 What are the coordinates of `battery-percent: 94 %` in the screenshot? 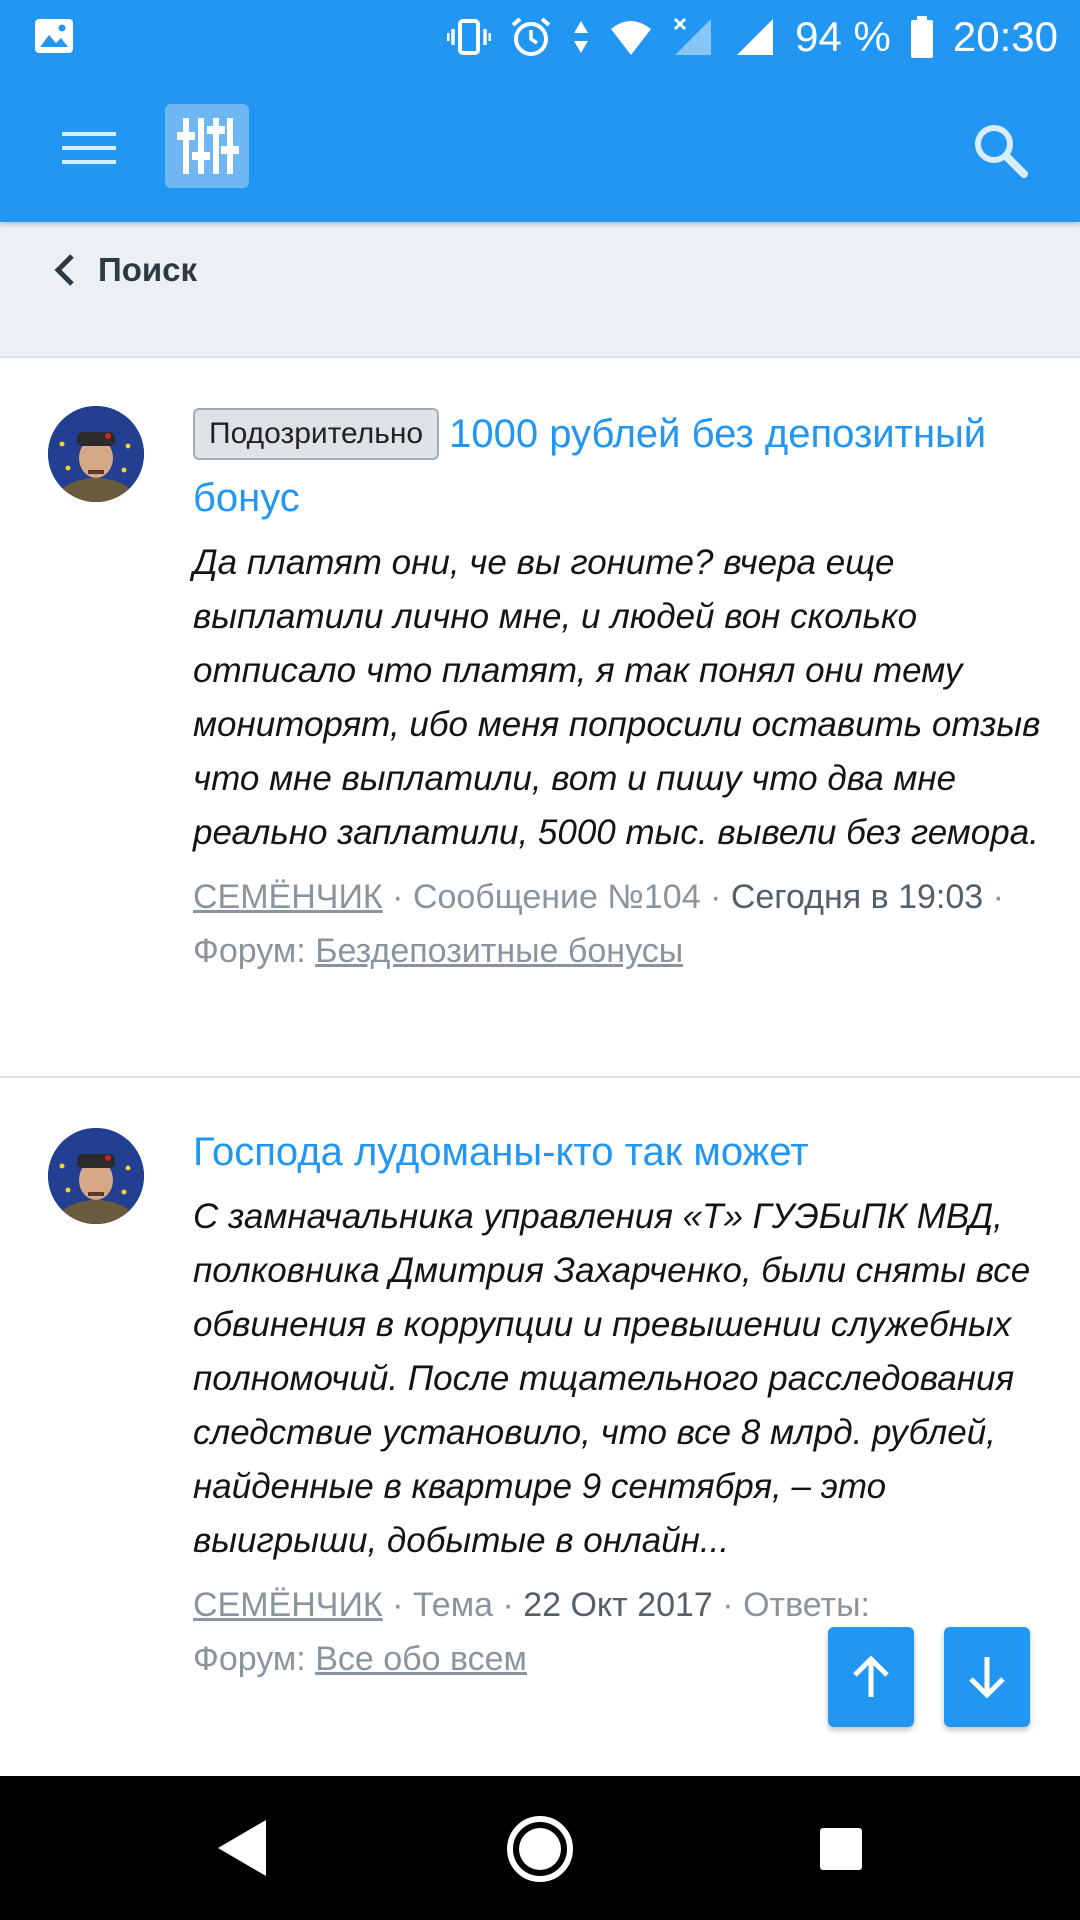 It's located at (843, 36).